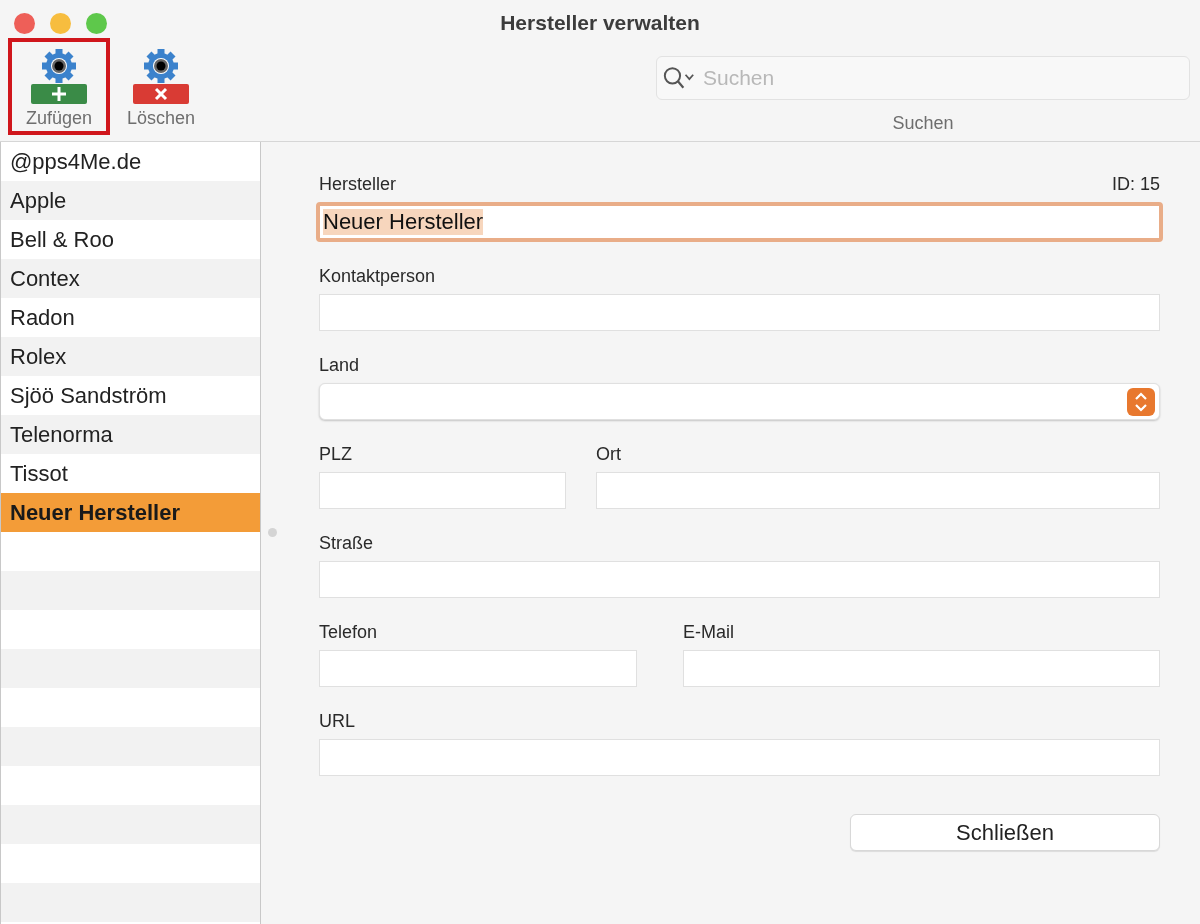 Image resolution: width=1200 pixels, height=924 pixels. Describe the element at coordinates (337, 721) in the screenshot. I see `field-label: URL` at that location.